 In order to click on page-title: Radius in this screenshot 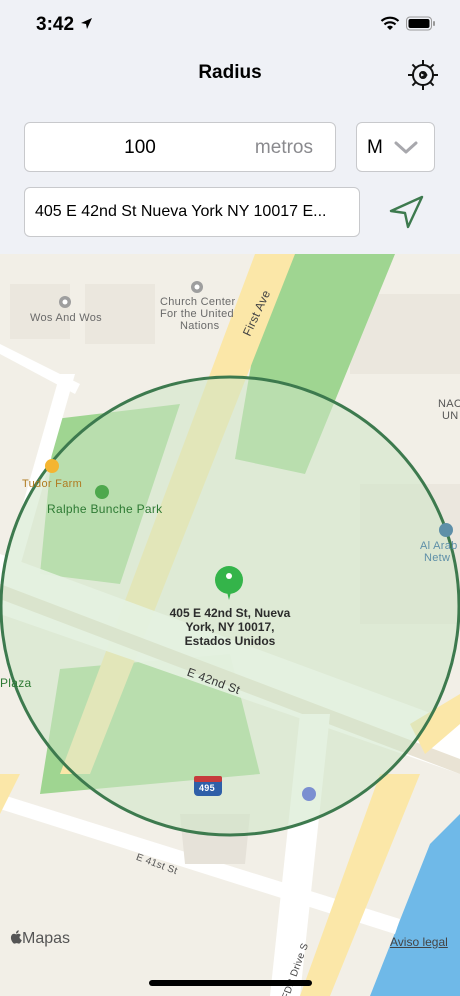, I will do `click(230, 72)`.